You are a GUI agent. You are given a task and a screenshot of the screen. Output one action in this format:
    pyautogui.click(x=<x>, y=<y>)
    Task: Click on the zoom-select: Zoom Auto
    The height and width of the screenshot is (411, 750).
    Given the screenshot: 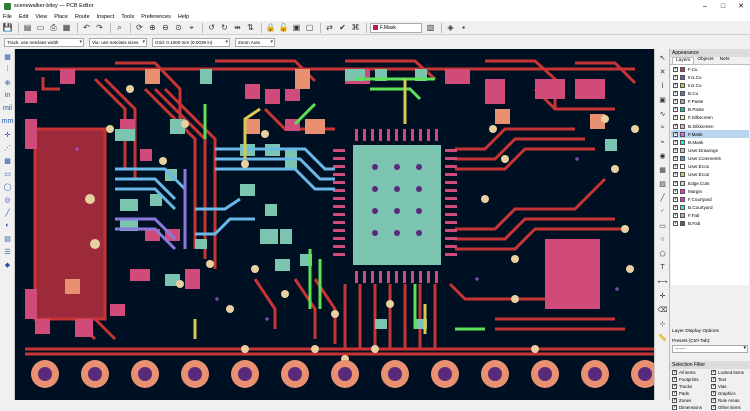 What is the action you would take?
    pyautogui.click(x=255, y=42)
    